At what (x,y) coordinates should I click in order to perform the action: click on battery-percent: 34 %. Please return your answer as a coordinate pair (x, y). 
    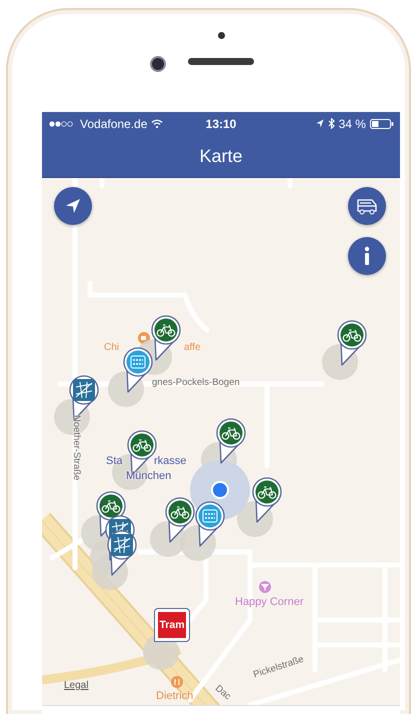
    Looking at the image, I should click on (352, 123).